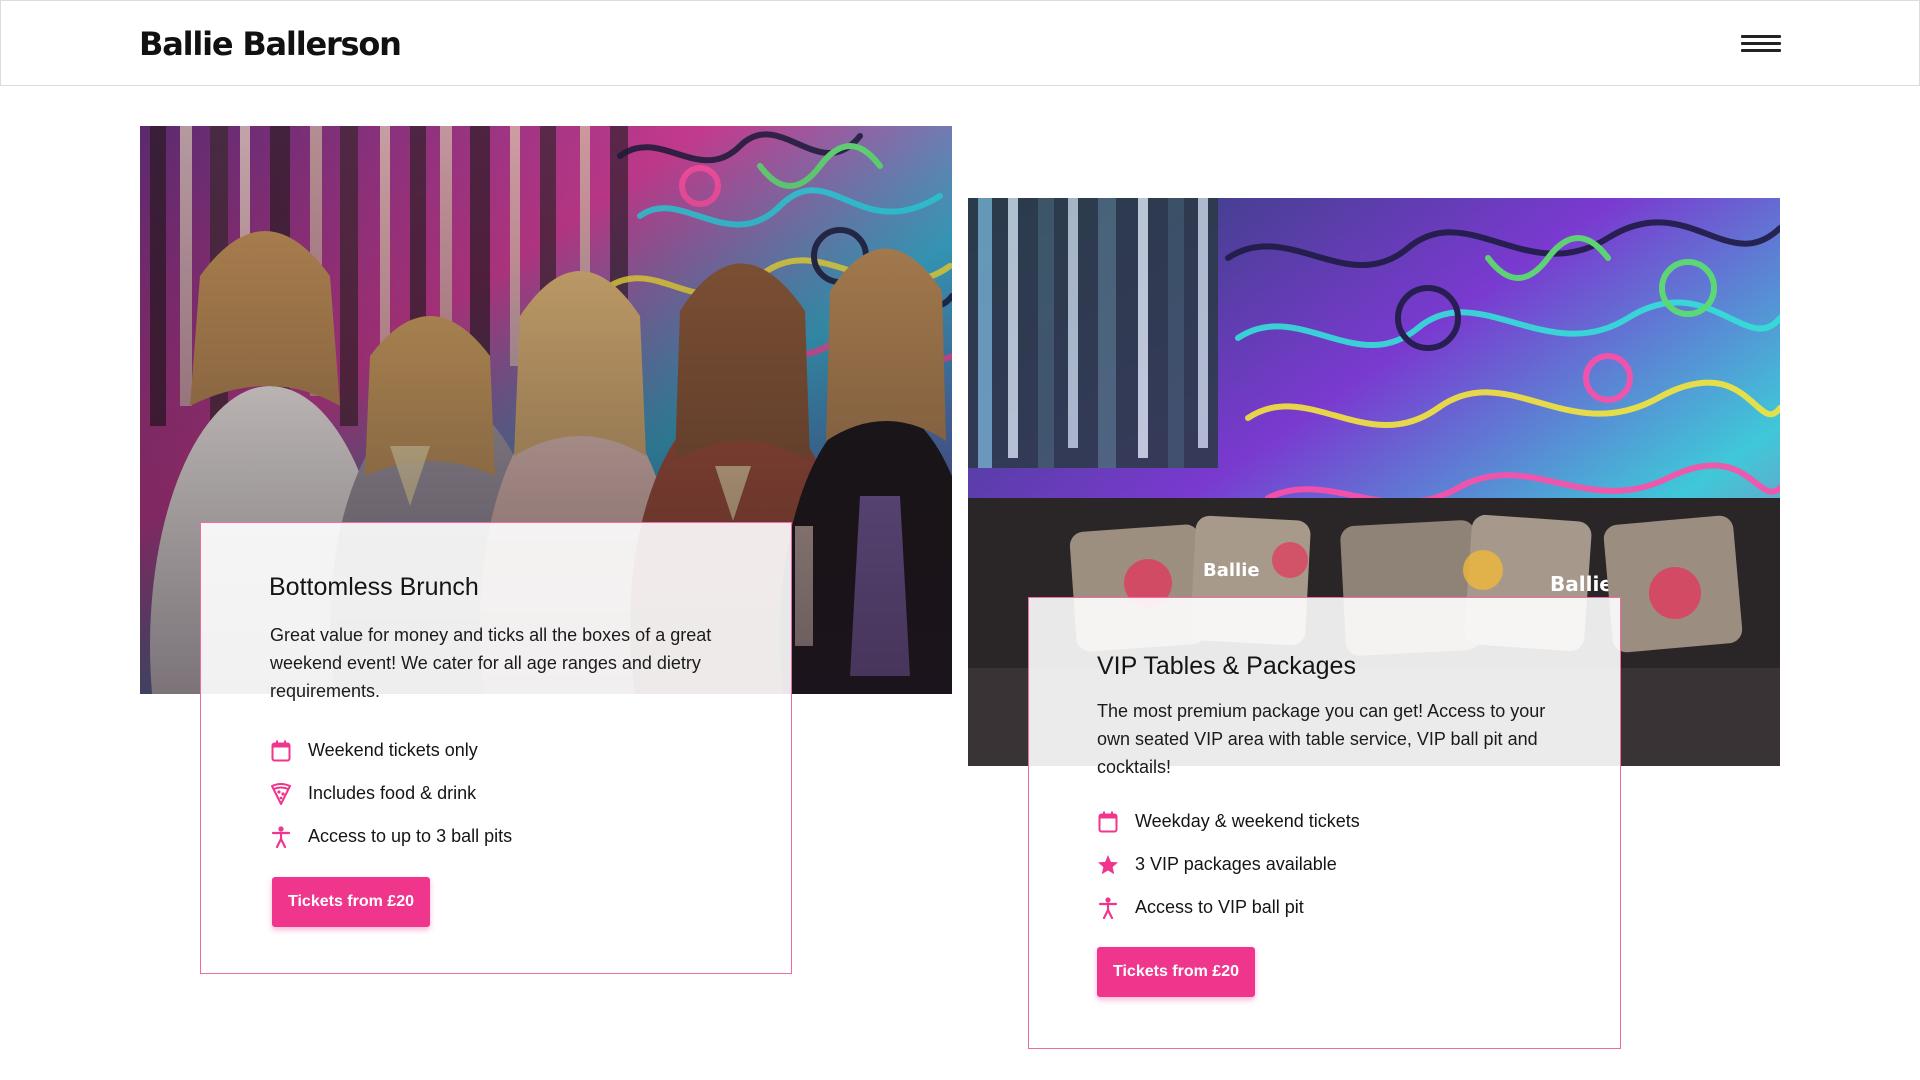  Describe the element at coordinates (270, 44) in the screenshot. I see `site-logo: Ballie Ballerson` at that location.